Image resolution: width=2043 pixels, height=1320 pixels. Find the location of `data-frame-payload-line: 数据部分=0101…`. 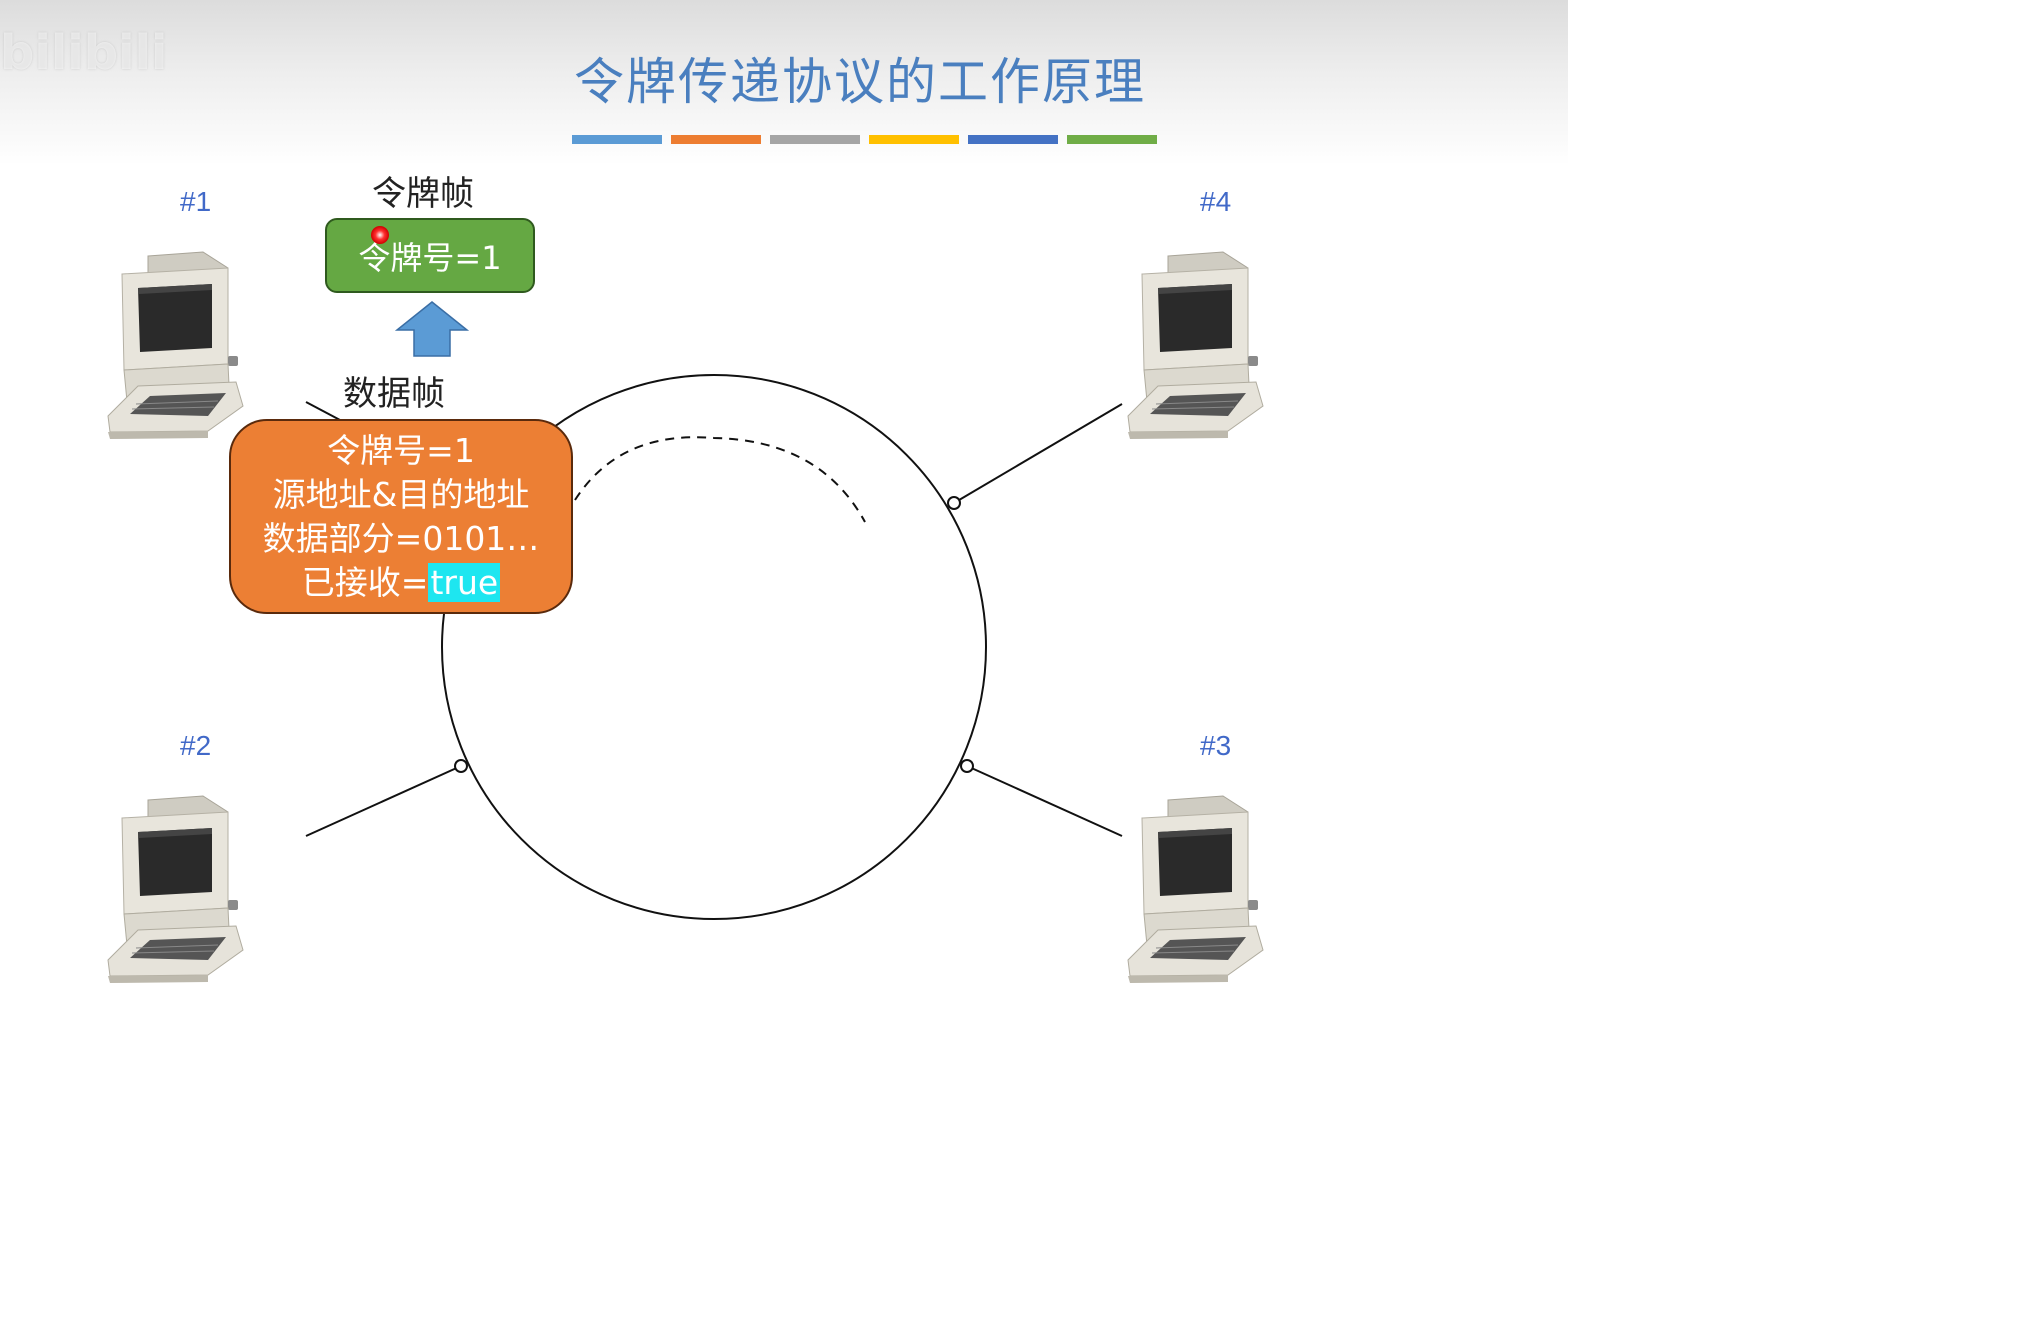

data-frame-payload-line: 数据部分=0101… is located at coordinates (401, 538).